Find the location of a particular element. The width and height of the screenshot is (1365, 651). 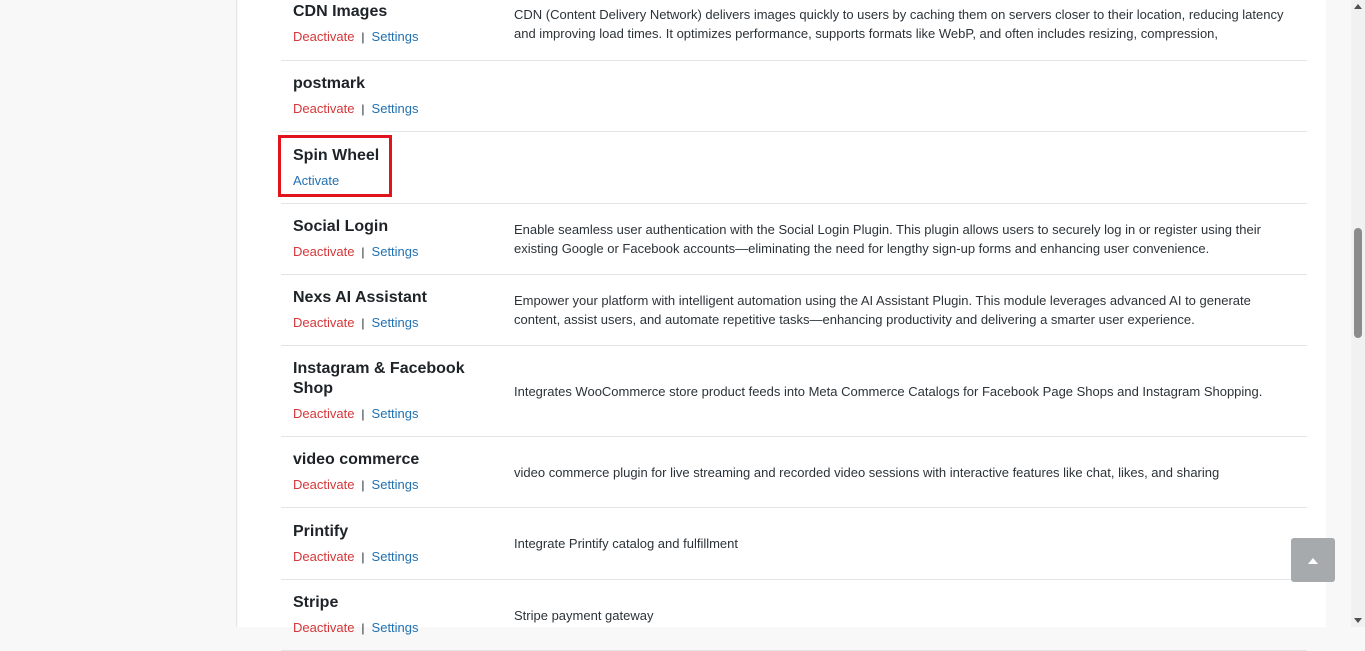

page-scrollbar is located at coordinates (1358, 313).